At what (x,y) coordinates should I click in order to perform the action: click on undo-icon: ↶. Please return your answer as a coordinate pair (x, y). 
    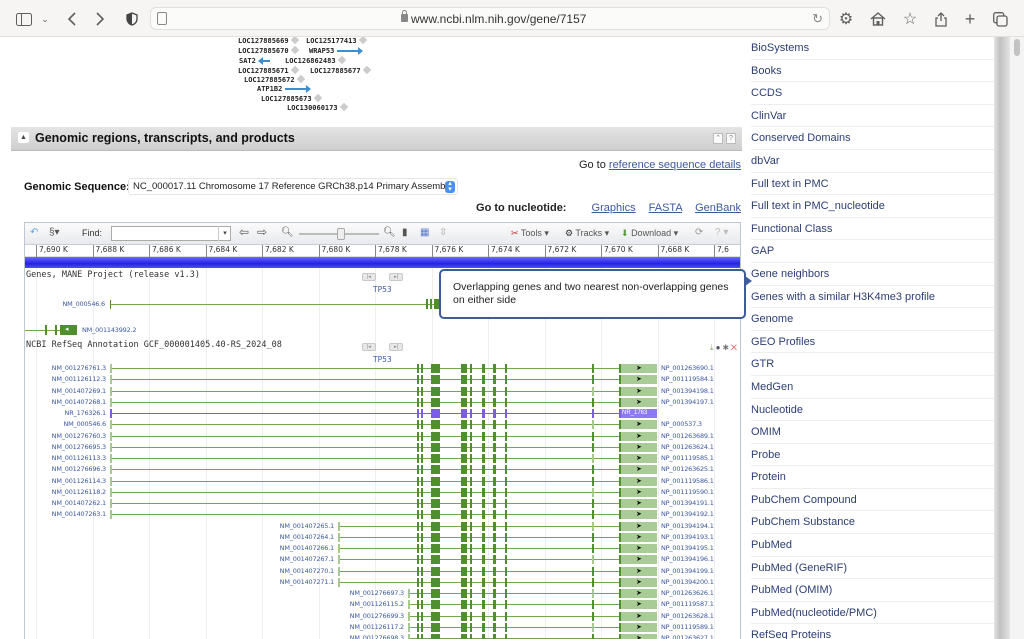
    Looking at the image, I should click on (34, 232).